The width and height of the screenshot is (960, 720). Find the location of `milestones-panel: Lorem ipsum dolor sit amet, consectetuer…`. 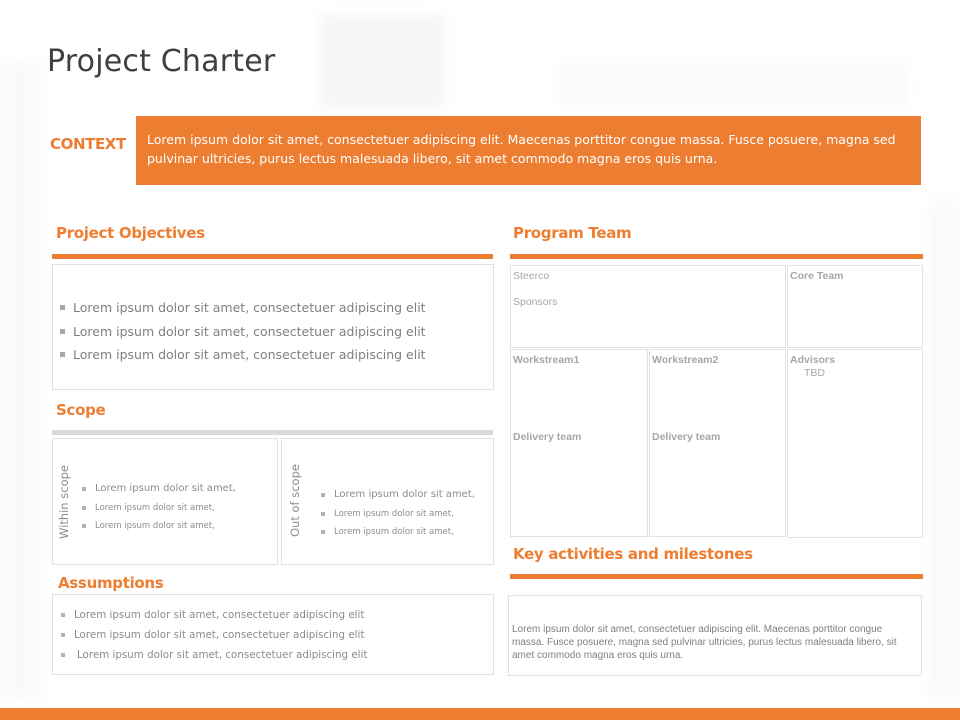

milestones-panel: Lorem ipsum dolor sit amet, consectetuer… is located at coordinates (715, 635).